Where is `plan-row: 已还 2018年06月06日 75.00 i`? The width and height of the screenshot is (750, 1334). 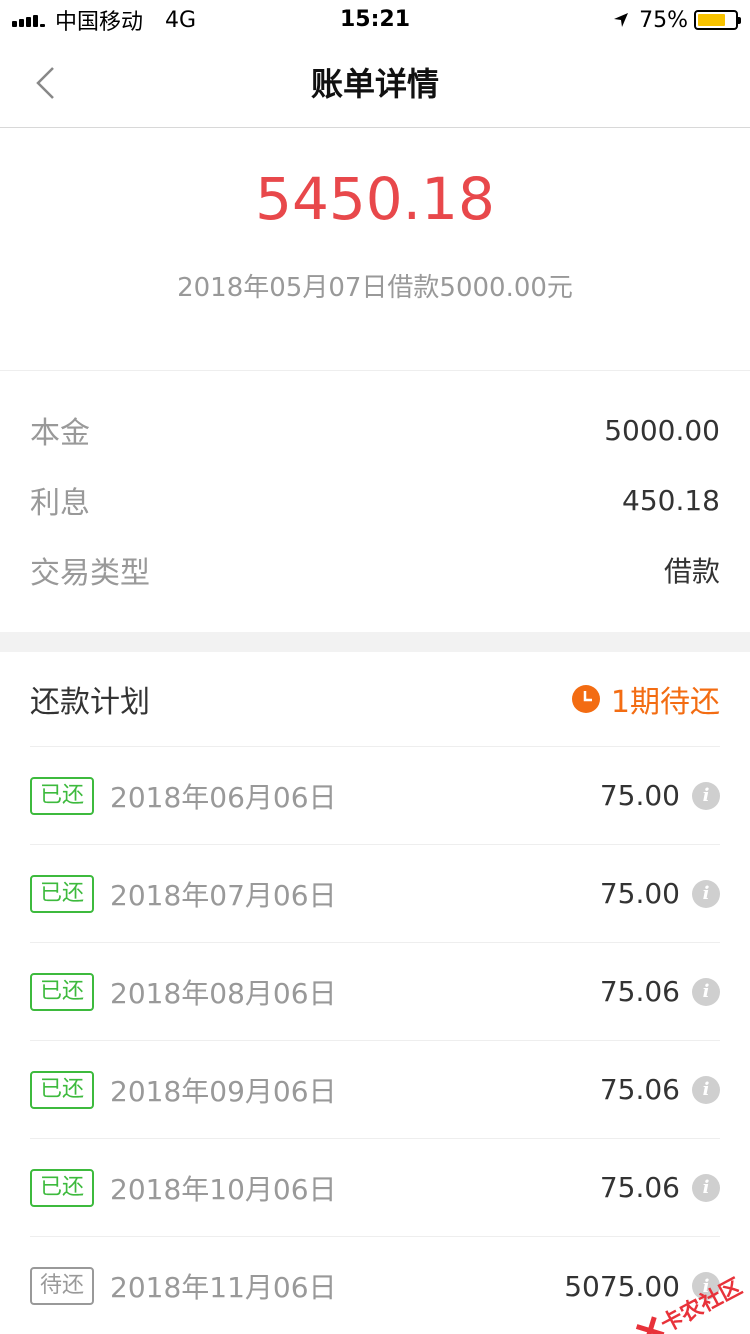 plan-row: 已还 2018年06月06日 75.00 i is located at coordinates (375, 796).